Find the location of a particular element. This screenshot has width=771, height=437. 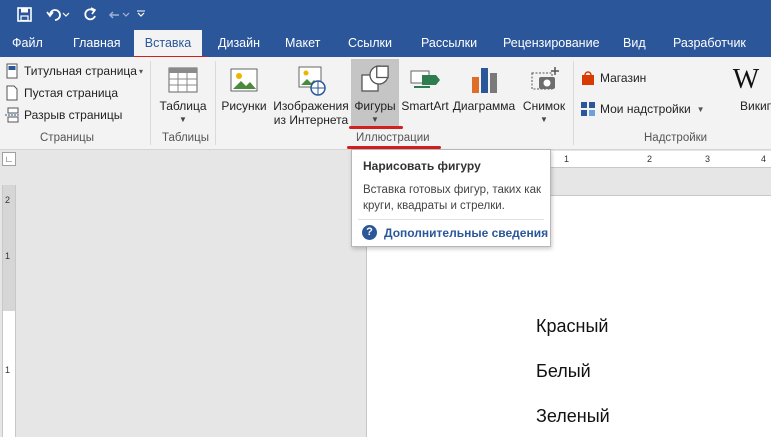

illustrations-group-label: Иллюстрации is located at coordinates (393, 138).